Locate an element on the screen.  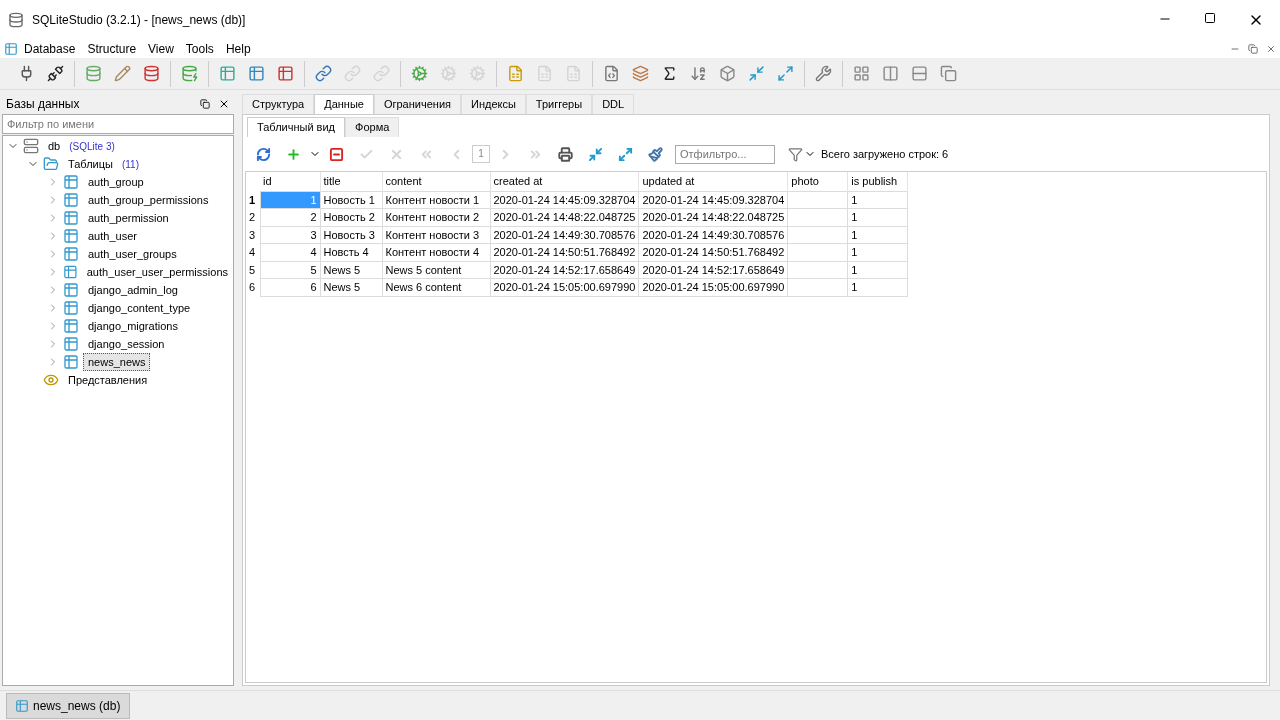
tree-item: auth_group_permissions is located at coordinates (148, 200).